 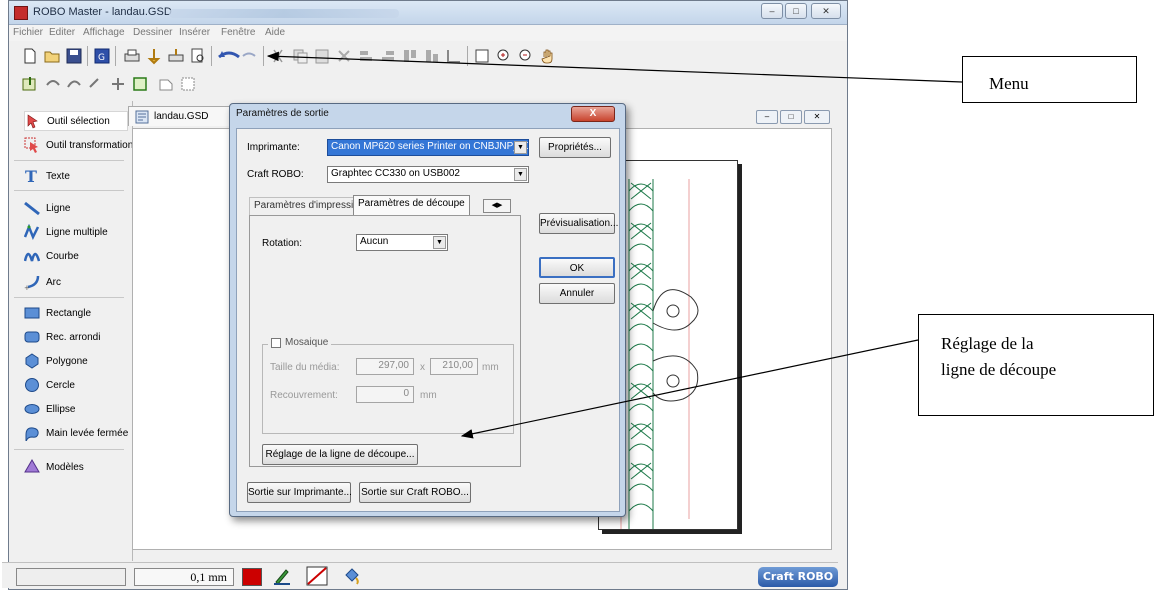 I want to click on window-title: ROBO Master - landau.GSD, so click(x=102, y=12).